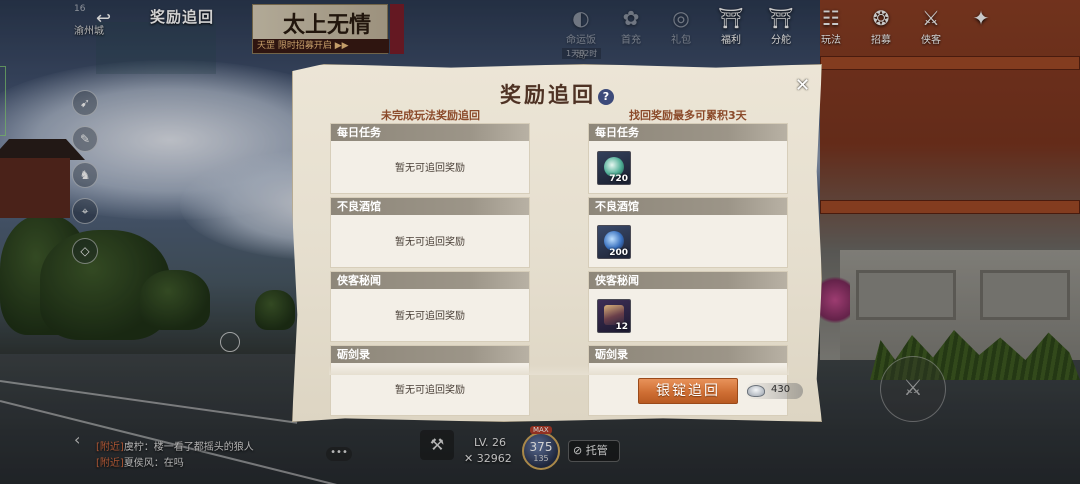 The height and width of the screenshot is (484, 1080). I want to click on right-card: 不良酒馆 200, so click(688, 232).